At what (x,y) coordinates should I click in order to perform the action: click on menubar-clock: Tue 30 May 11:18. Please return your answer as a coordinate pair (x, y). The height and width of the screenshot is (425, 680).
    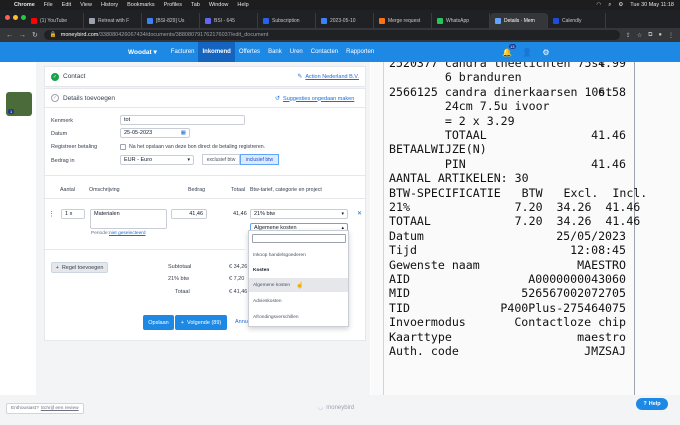
    Looking at the image, I should click on (652, 5).